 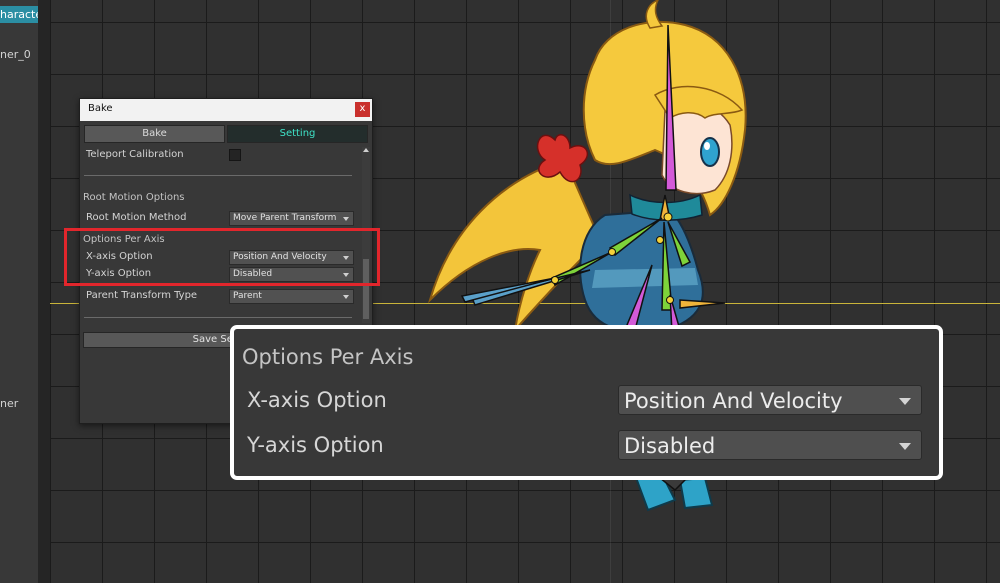 I want to click on zoom-y-axis-option-label: Y-axis Option, so click(x=315, y=445).